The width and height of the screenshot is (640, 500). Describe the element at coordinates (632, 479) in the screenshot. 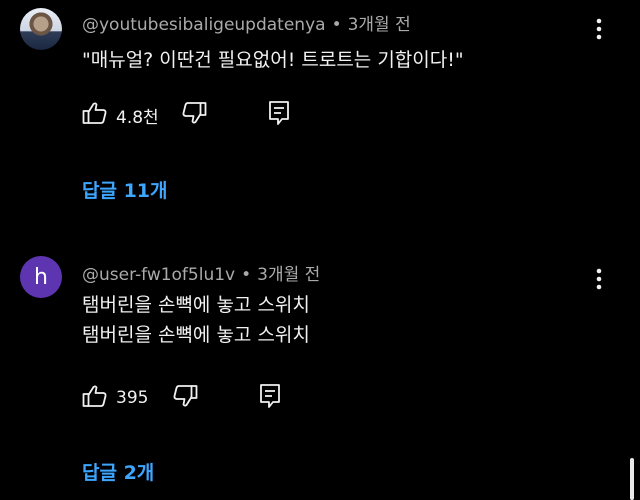

I see `scrollbar` at that location.